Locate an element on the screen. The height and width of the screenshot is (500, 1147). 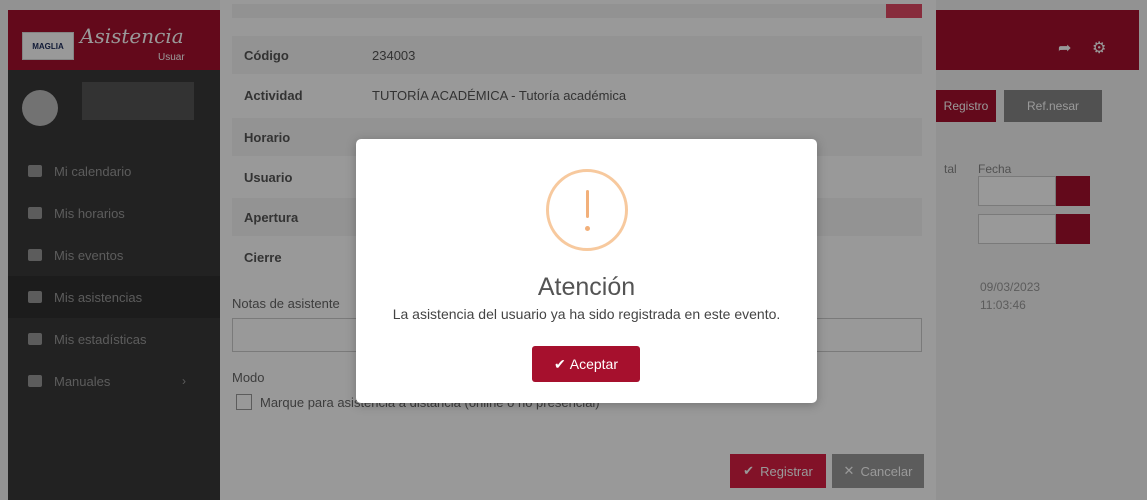
check-icon: ✔ is located at coordinates (560, 363).